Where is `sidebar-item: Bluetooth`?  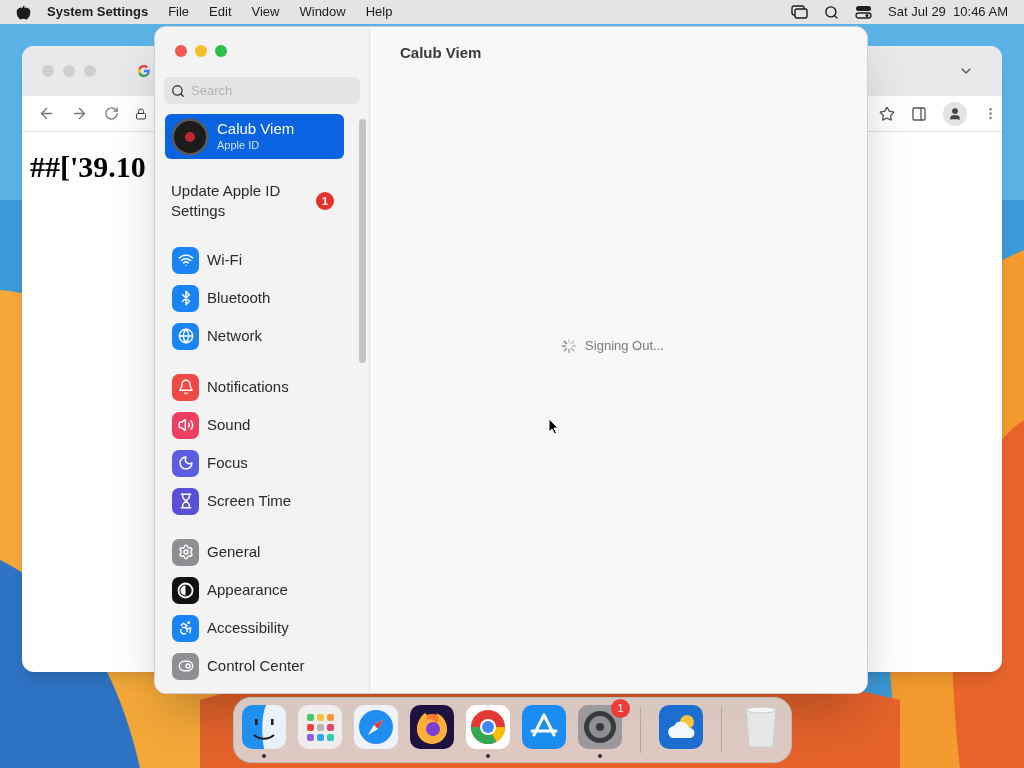
sidebar-item: Bluetooth is located at coordinates (254, 298).